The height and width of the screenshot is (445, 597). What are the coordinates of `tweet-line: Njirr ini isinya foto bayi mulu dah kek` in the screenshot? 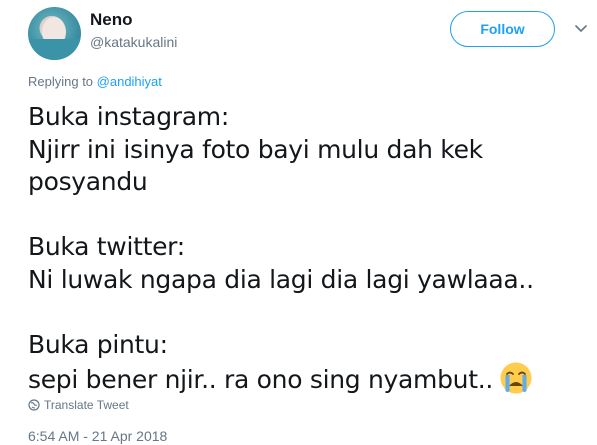 It's located at (255, 149).